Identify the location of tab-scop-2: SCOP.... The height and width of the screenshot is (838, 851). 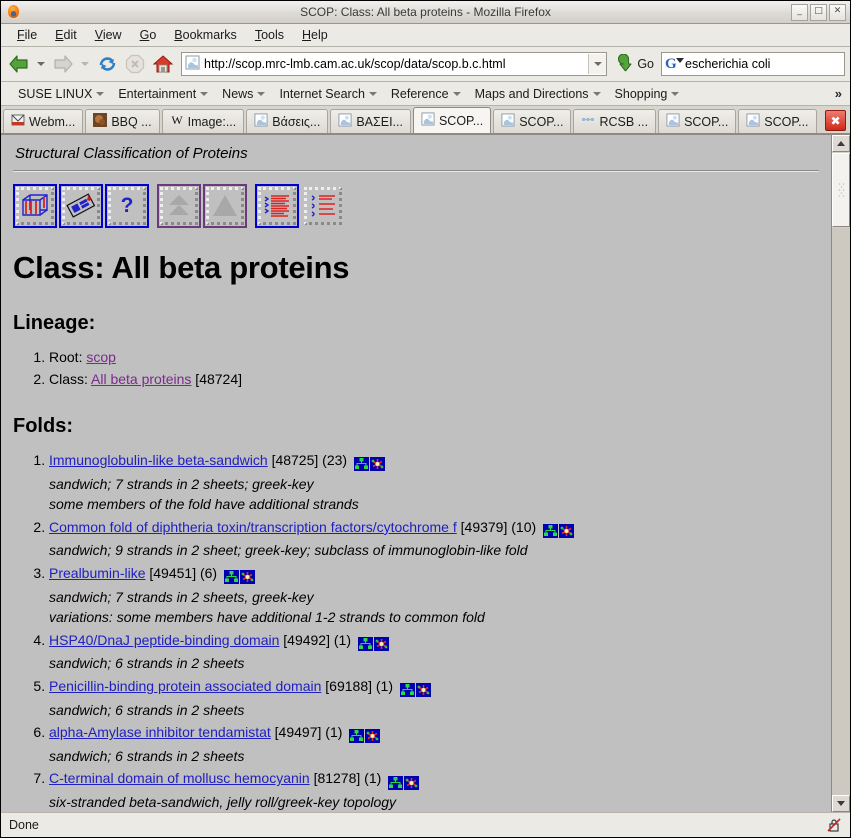
(532, 121).